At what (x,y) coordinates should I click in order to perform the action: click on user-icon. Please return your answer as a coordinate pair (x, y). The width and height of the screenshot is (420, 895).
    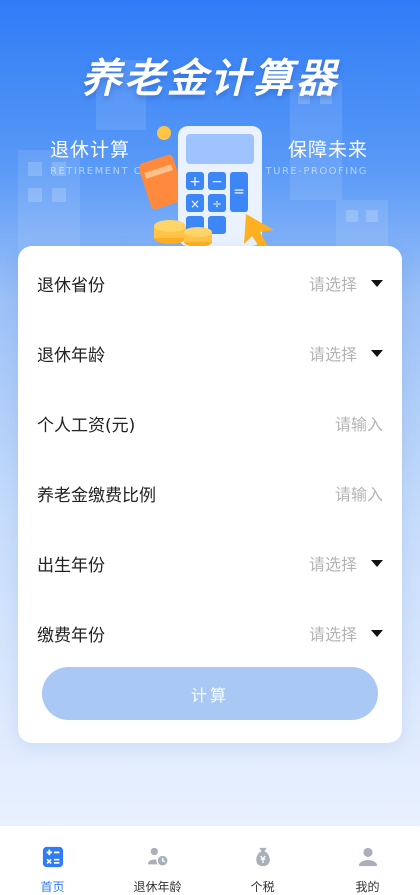
    Looking at the image, I should click on (367, 857).